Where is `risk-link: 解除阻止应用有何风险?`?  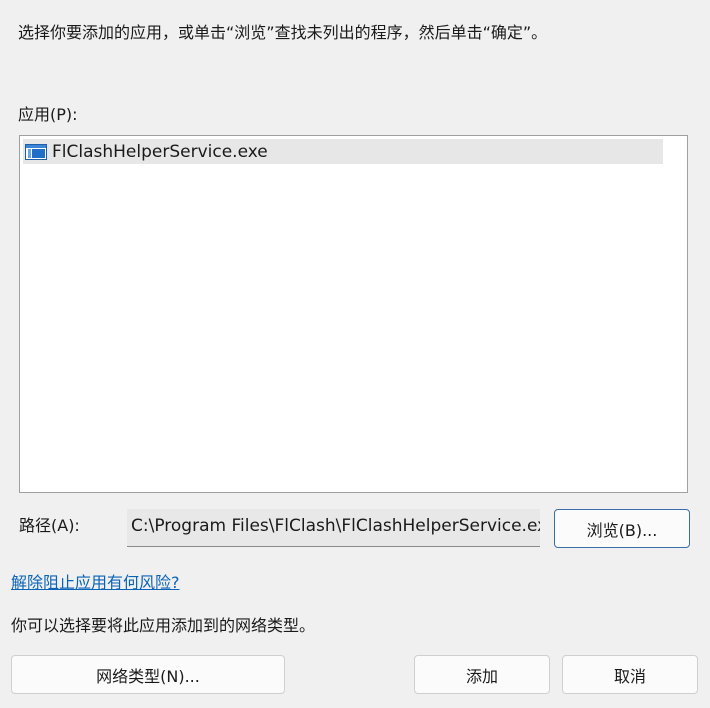
risk-link: 解除阻止应用有何风险? is located at coordinates (95, 583).